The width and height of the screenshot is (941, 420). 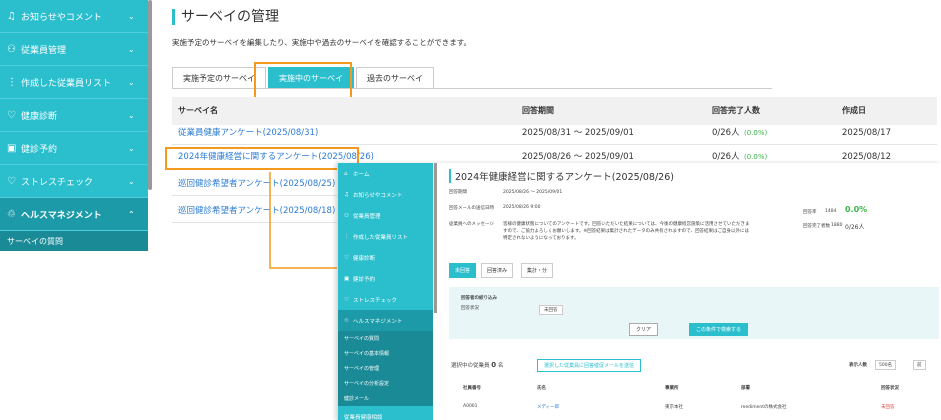 What do you see at coordinates (458, 192) in the screenshot?
I see `period-label: 回答期間` at bounding box center [458, 192].